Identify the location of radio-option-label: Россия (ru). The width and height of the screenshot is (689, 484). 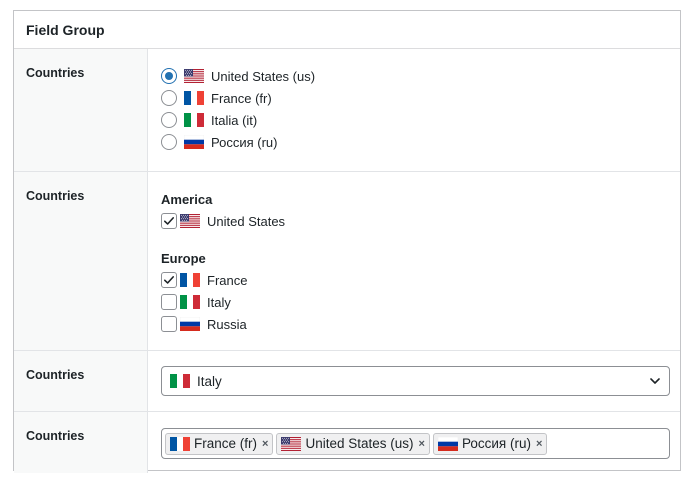
(244, 142).